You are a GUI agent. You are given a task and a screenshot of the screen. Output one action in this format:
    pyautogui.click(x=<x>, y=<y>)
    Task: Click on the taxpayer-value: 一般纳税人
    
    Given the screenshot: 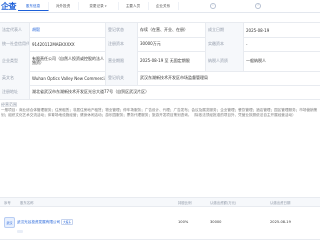 What is the action you would take?
    pyautogui.click(x=256, y=60)
    